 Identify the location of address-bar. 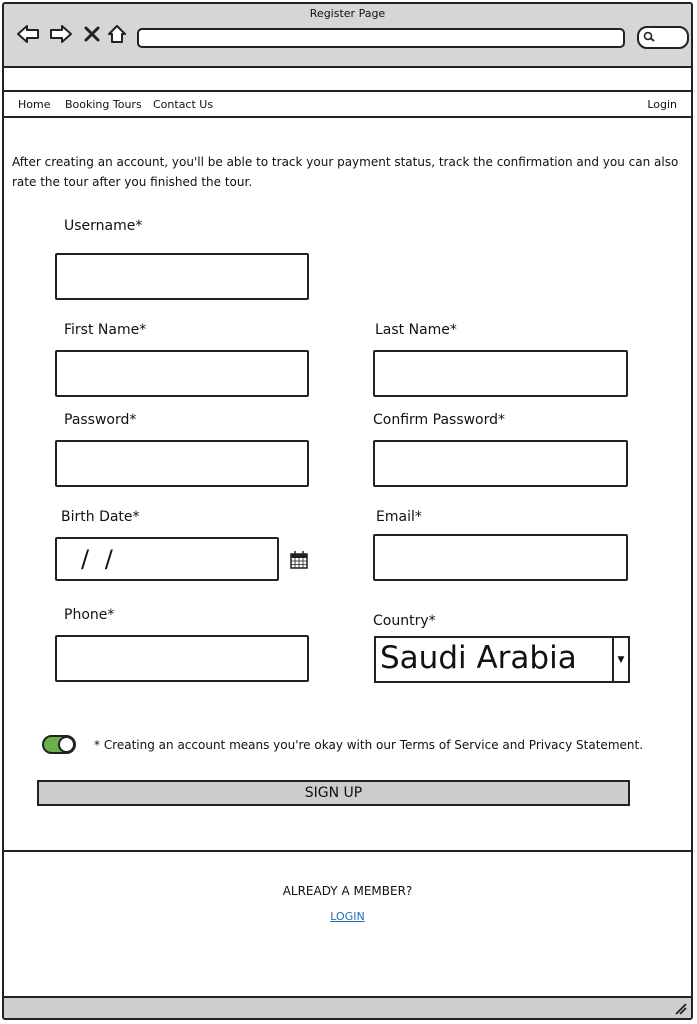
(381, 38).